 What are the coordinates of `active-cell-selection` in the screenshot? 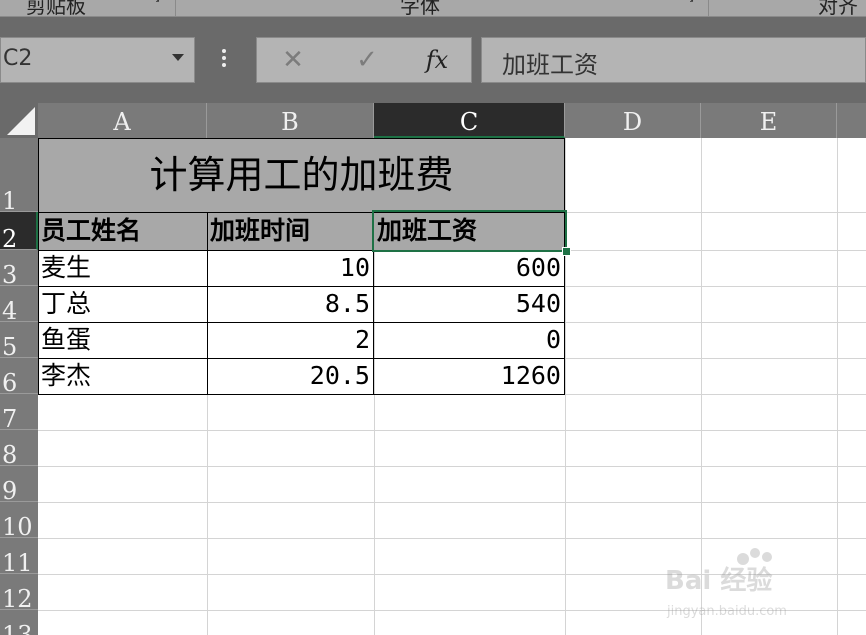 It's located at (469, 231).